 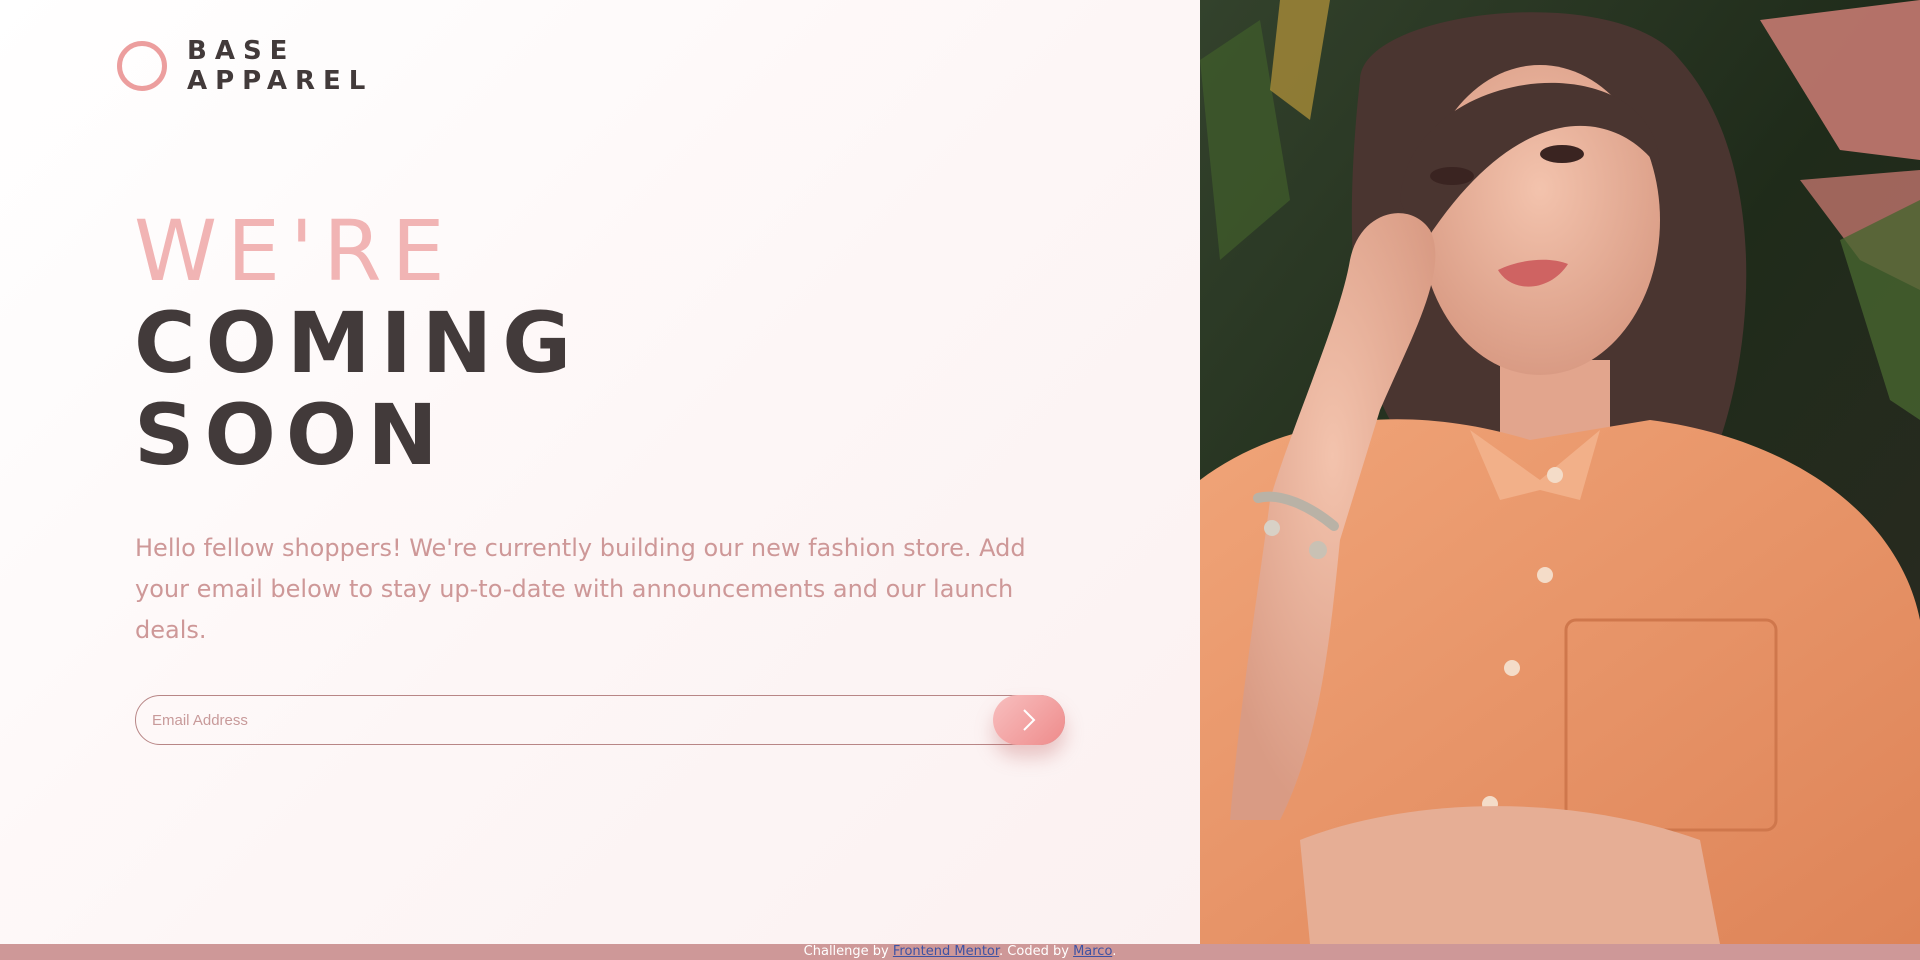 I want to click on brand-name: BASE APPAREL, so click(x=280, y=66).